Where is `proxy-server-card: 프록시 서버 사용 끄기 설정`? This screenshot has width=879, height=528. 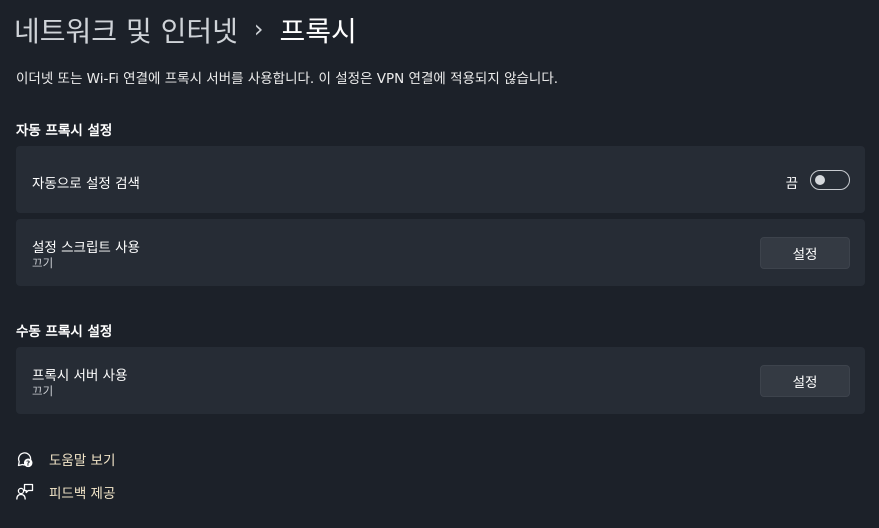 proxy-server-card: 프록시 서버 사용 끄기 설정 is located at coordinates (440, 380).